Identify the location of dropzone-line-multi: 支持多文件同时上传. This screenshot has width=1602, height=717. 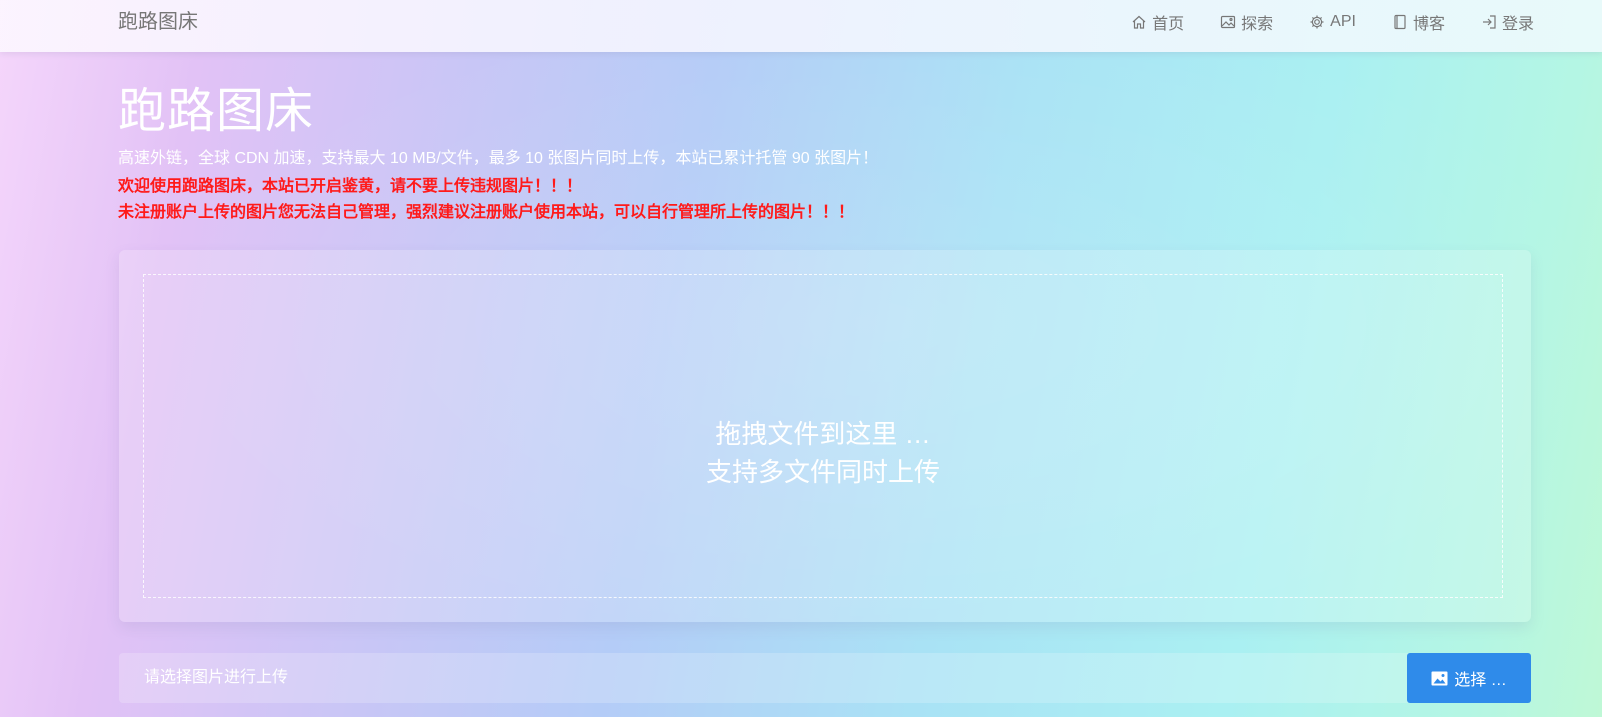
(822, 472).